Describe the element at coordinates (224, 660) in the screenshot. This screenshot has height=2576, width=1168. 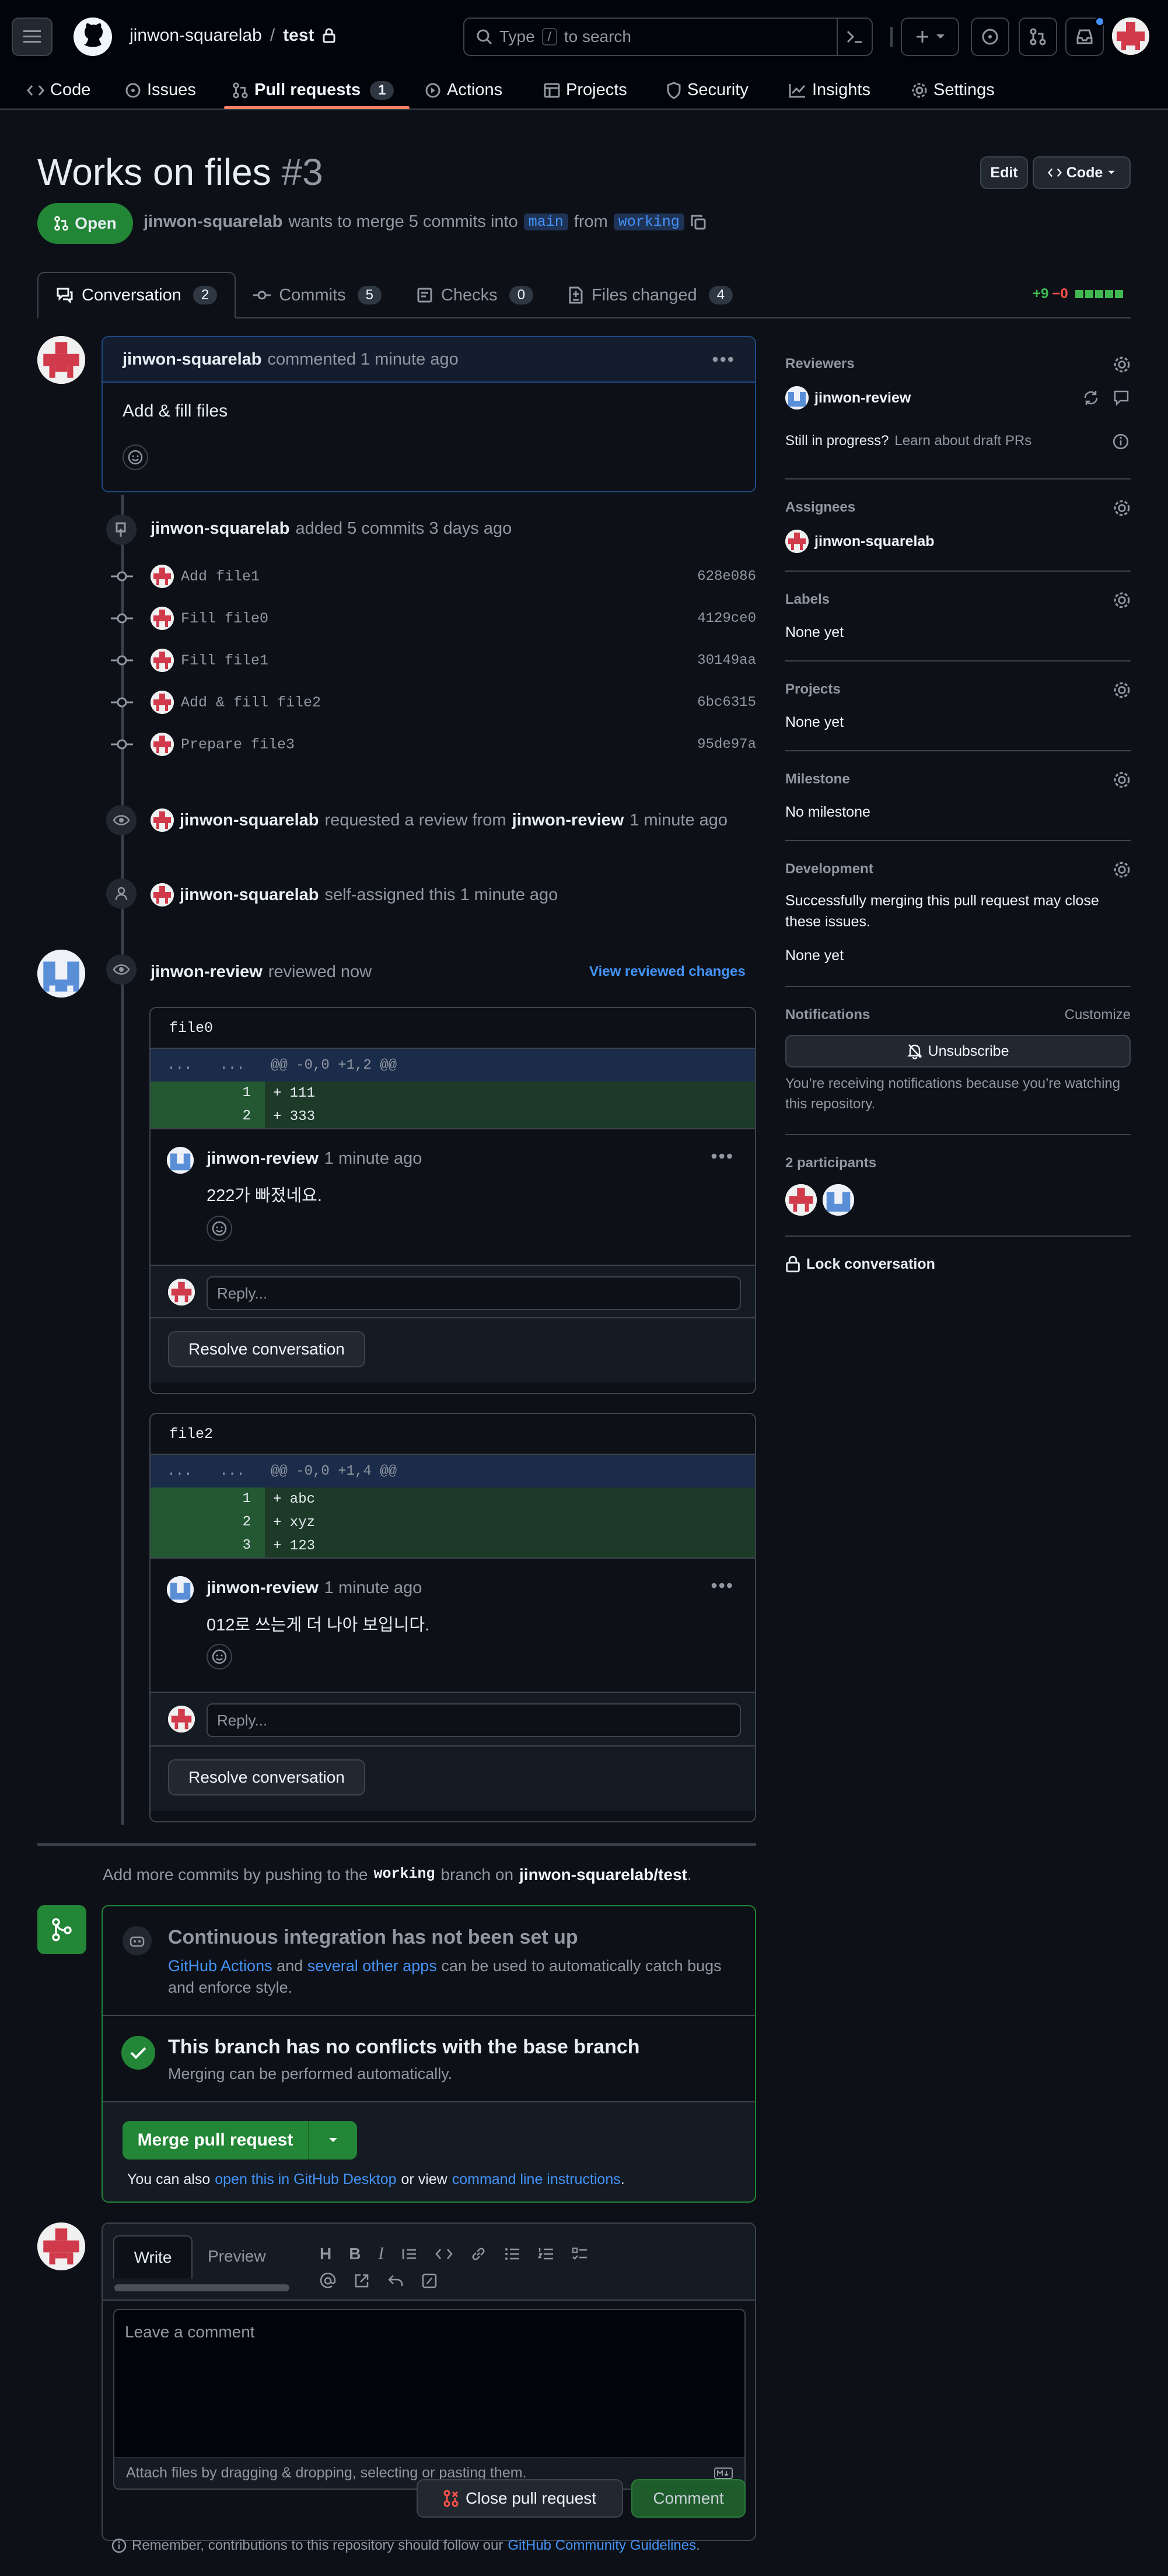
I see `commit-message: Fill file1` at that location.